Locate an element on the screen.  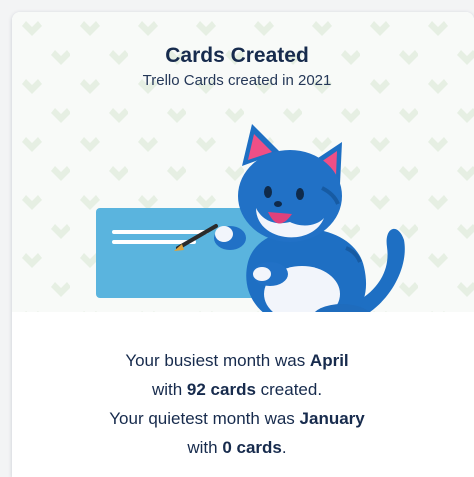
card-title: Cards Created is located at coordinates (237, 55).